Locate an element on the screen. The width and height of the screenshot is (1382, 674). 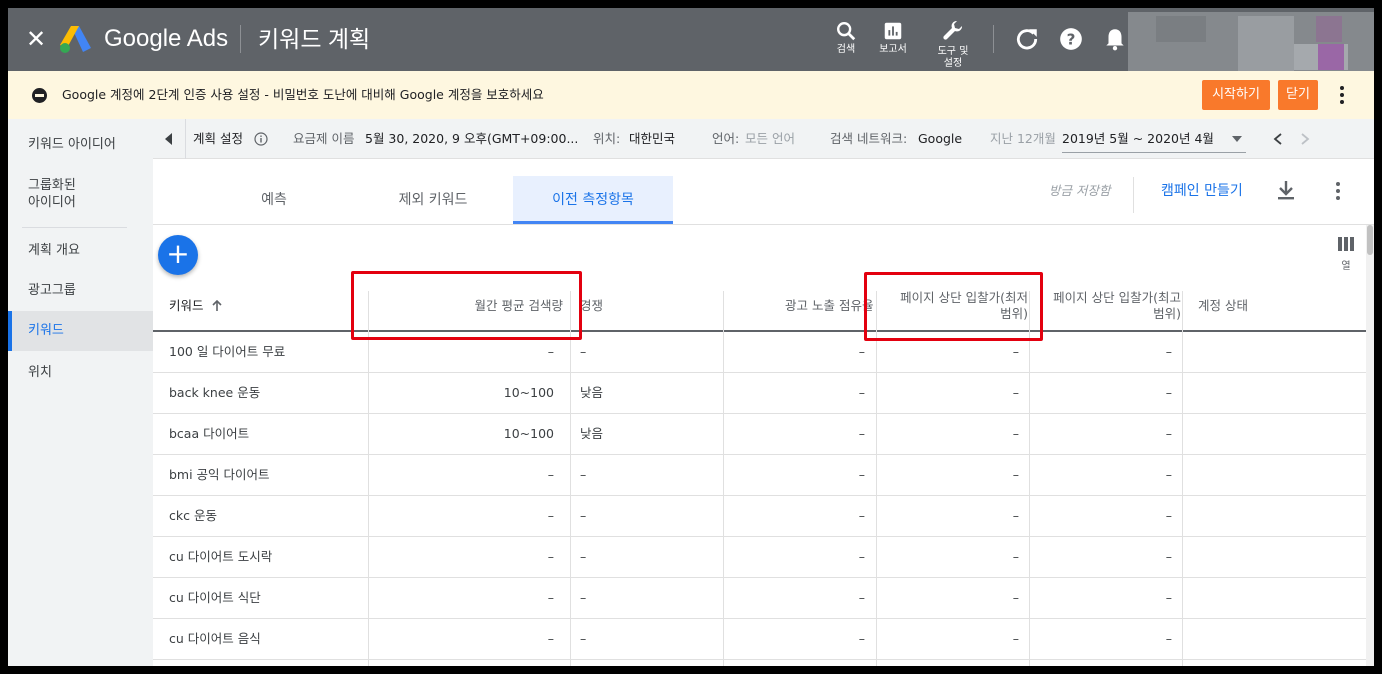
notifications-bell-icon is located at coordinates (1115, 39).